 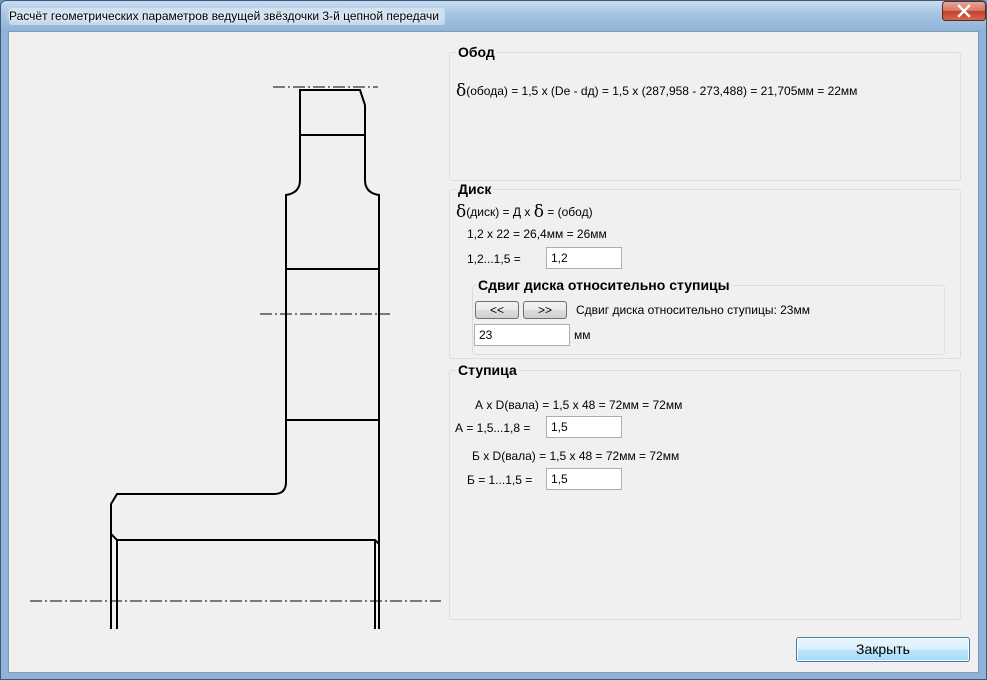 What do you see at coordinates (570, 212) in the screenshot?
I see `disk-formula-part-b: = (обод)` at bounding box center [570, 212].